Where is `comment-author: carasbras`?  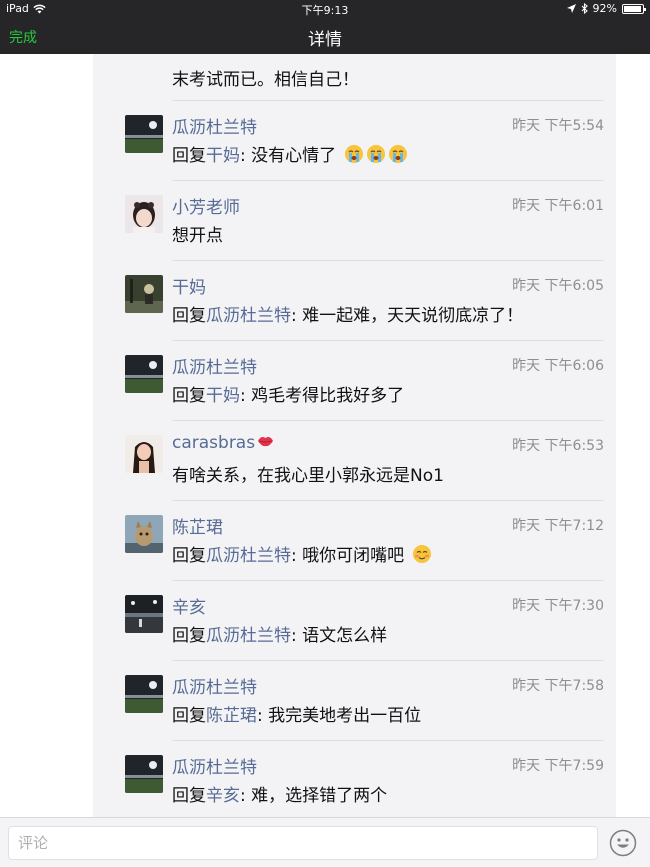 comment-author: carasbras is located at coordinates (223, 443).